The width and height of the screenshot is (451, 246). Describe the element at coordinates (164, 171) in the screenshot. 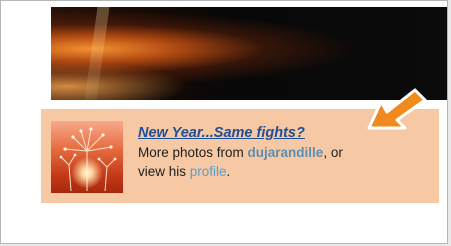

I see `view-his-prefix: view his` at that location.